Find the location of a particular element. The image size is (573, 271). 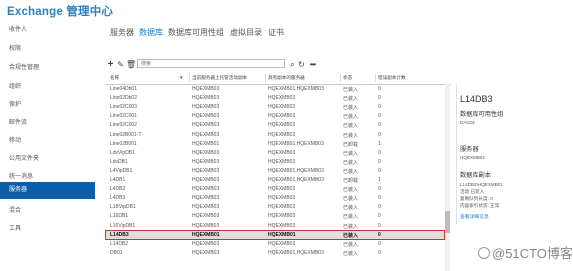

table-row: L14DB2 HQEXMB03 HQEXMB03 已装入 0 is located at coordinates (275, 244).